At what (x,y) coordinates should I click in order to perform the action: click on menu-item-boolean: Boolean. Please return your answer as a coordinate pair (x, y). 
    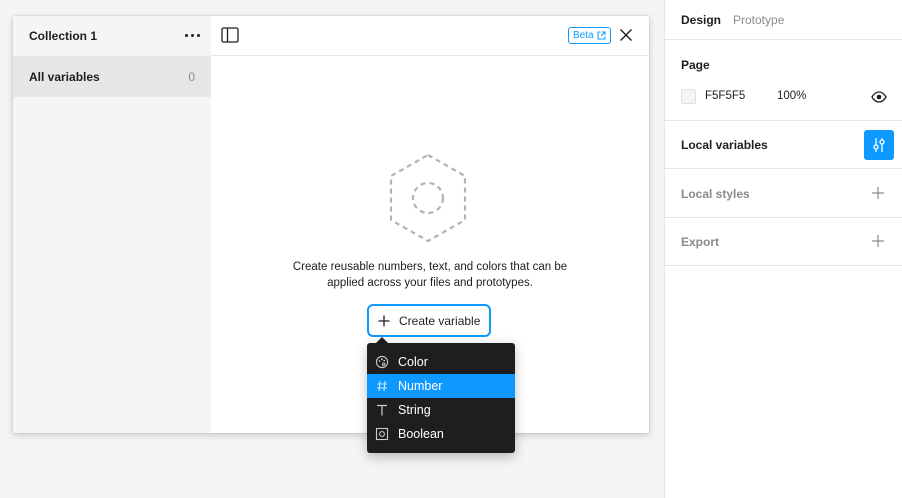
    Looking at the image, I should click on (441, 434).